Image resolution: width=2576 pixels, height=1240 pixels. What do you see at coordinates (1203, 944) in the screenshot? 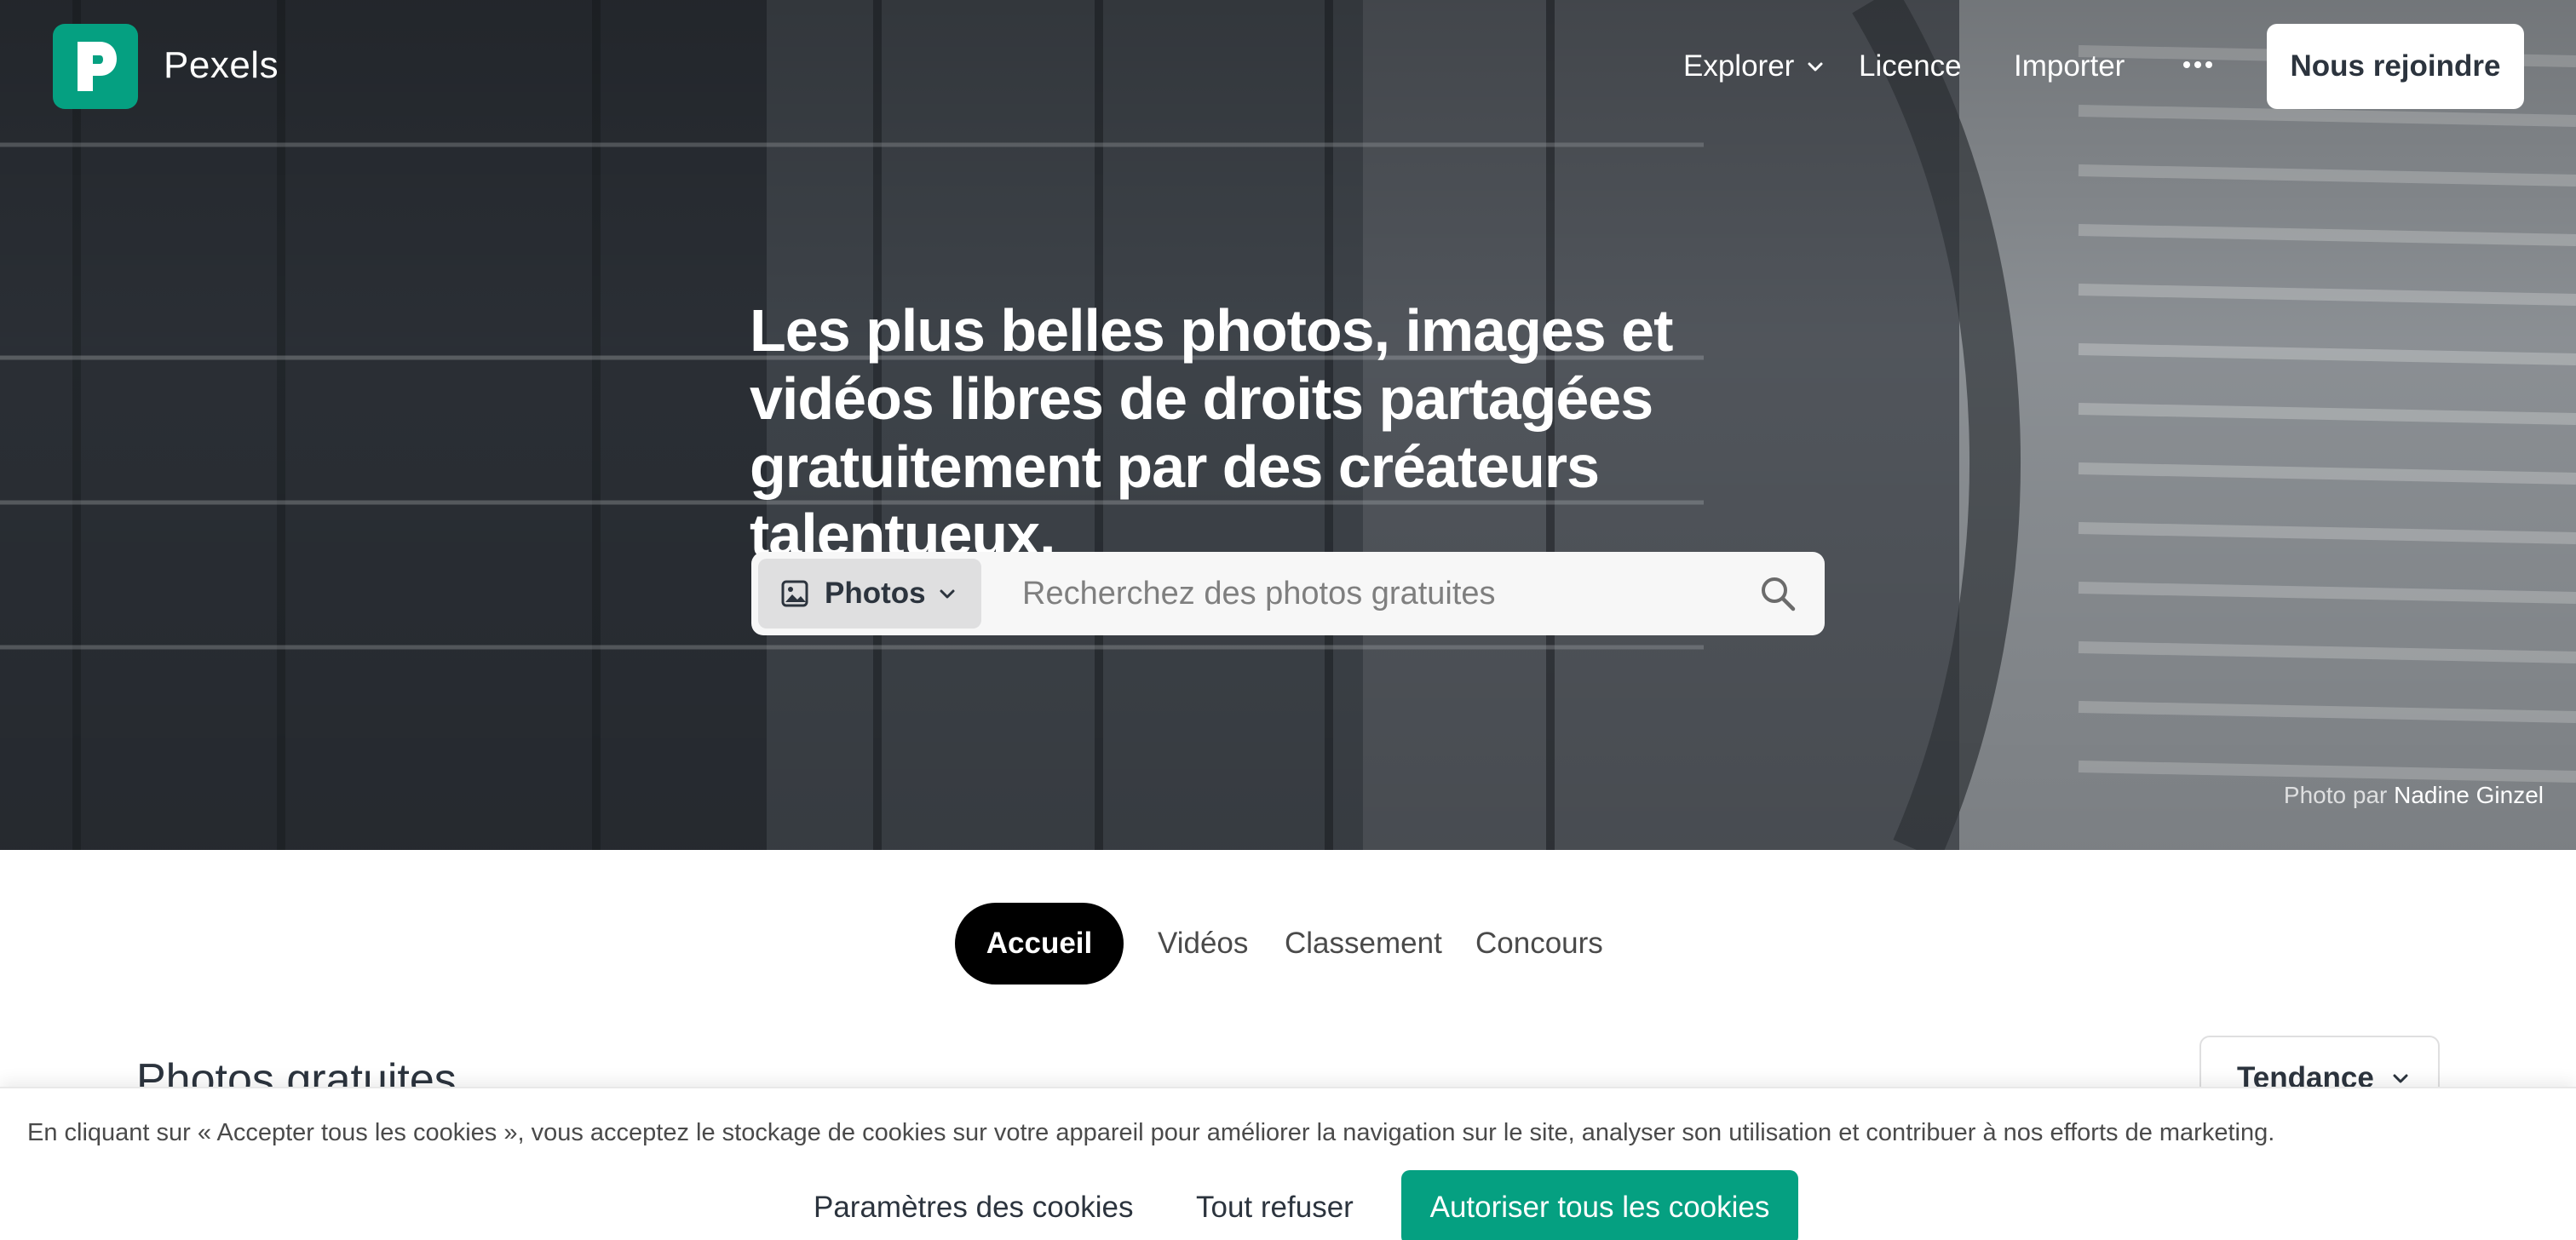
I see `tab-videos: Vidéos` at bounding box center [1203, 944].